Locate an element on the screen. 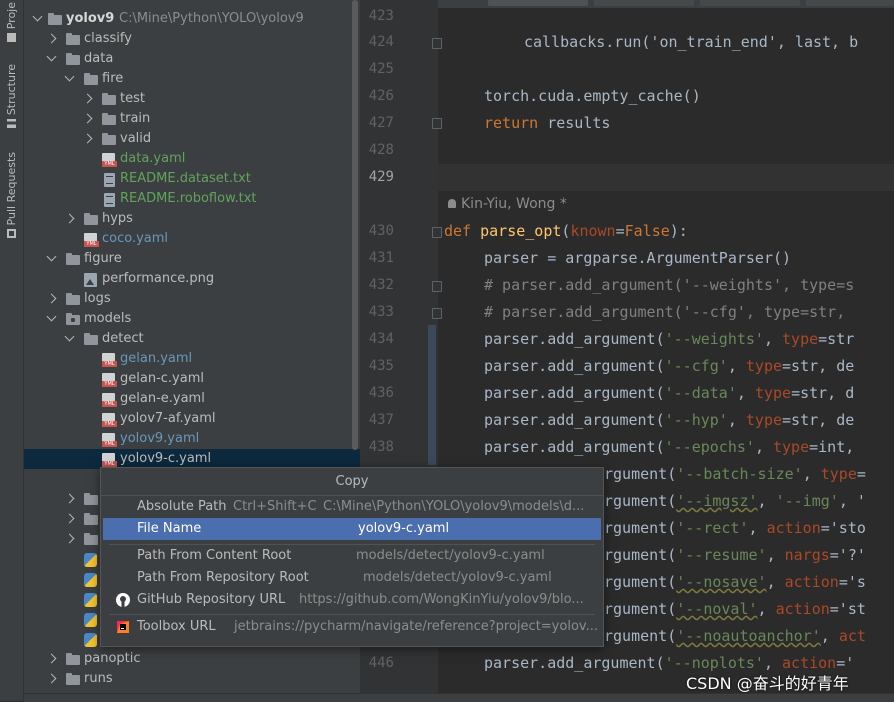 The height and width of the screenshot is (702, 894). tree-item-models: models is located at coordinates (192, 319).